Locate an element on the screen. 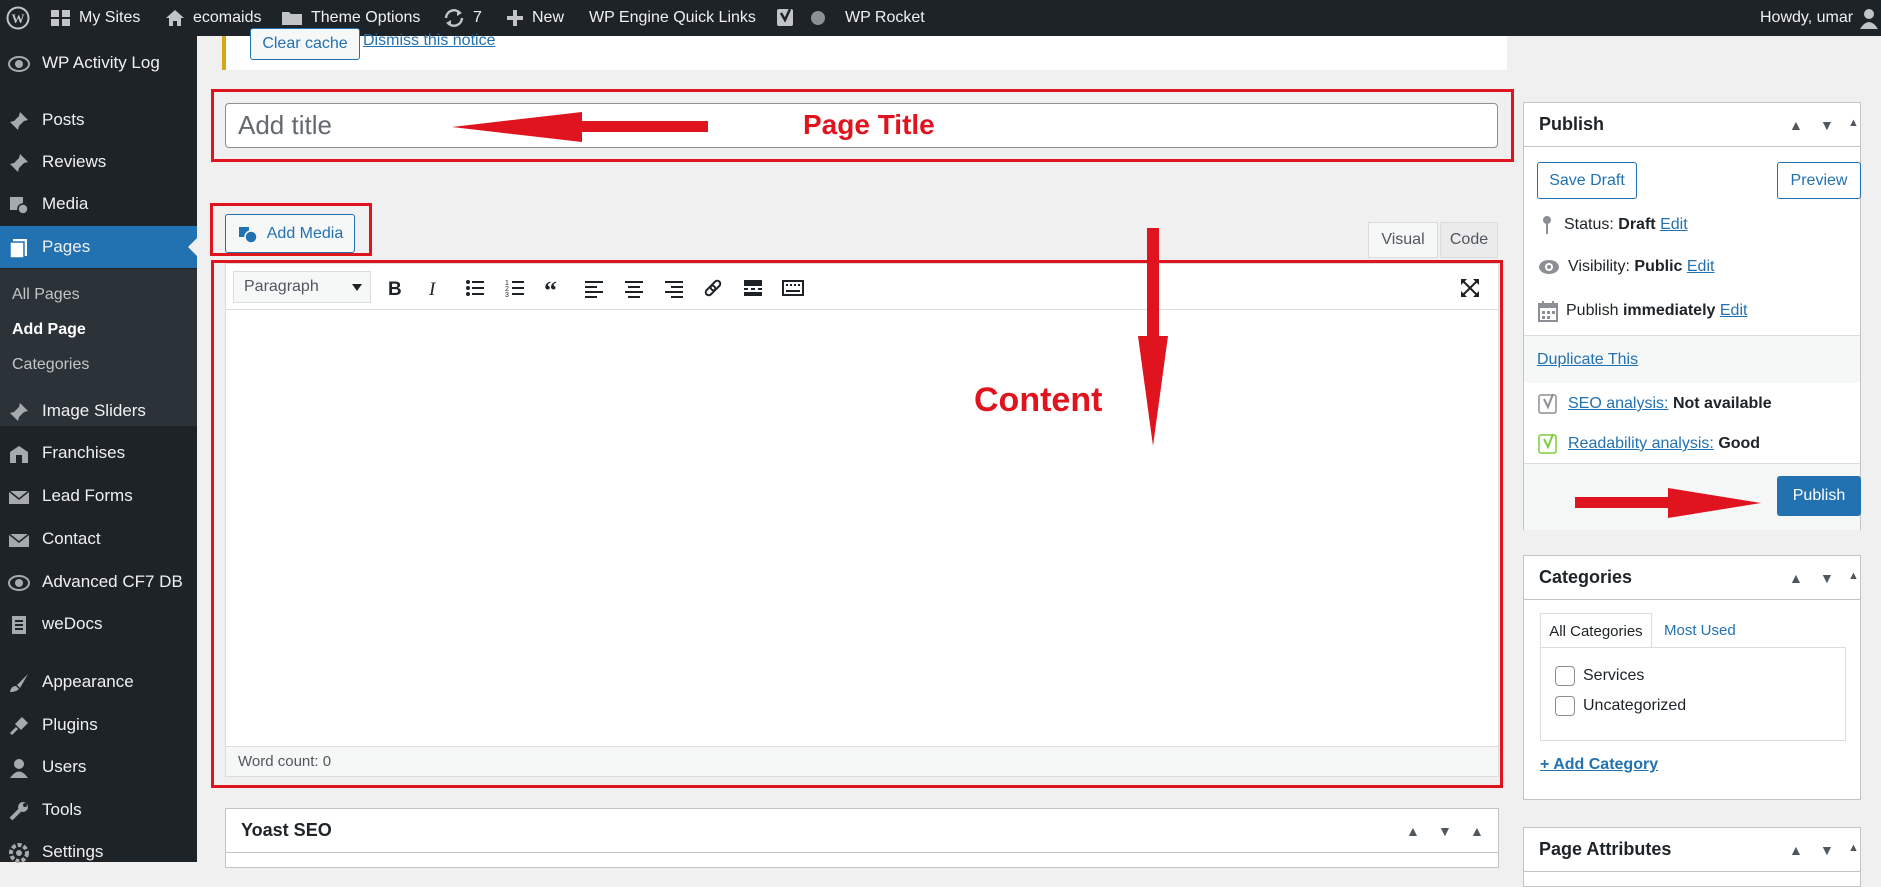 This screenshot has height=887, width=1881. visibility-row: Visibility: Public Edit is located at coordinates (1626, 267).